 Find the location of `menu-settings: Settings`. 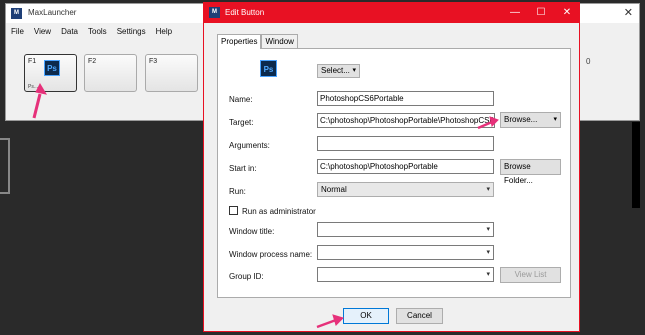

menu-settings: Settings is located at coordinates (131, 31).